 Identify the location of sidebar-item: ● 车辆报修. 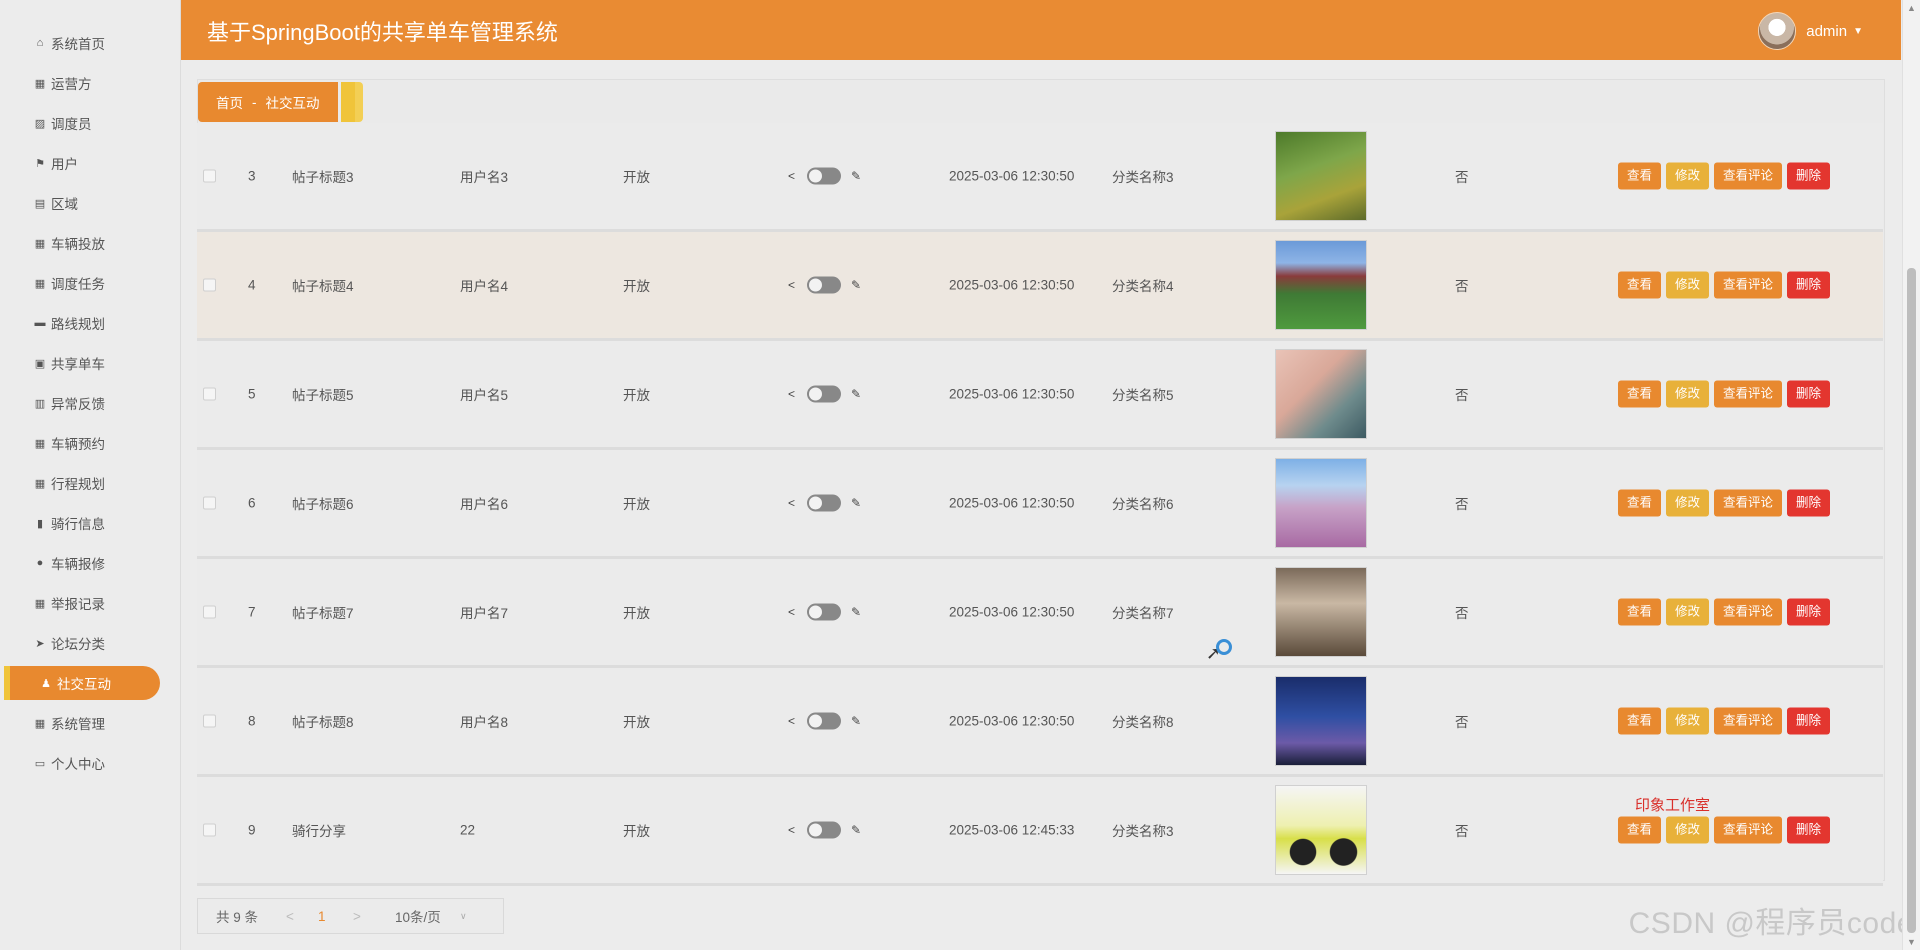
(90, 563).